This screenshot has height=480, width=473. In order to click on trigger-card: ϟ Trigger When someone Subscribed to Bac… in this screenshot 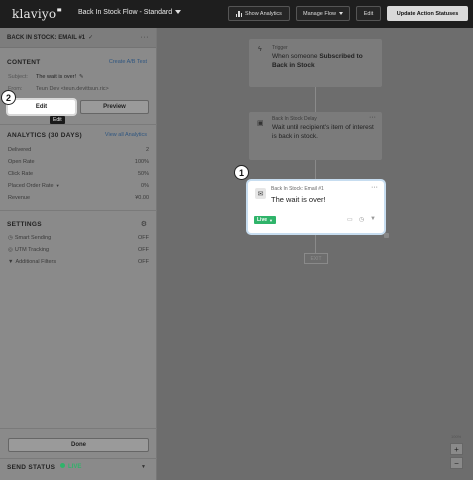, I will do `click(315, 63)`.